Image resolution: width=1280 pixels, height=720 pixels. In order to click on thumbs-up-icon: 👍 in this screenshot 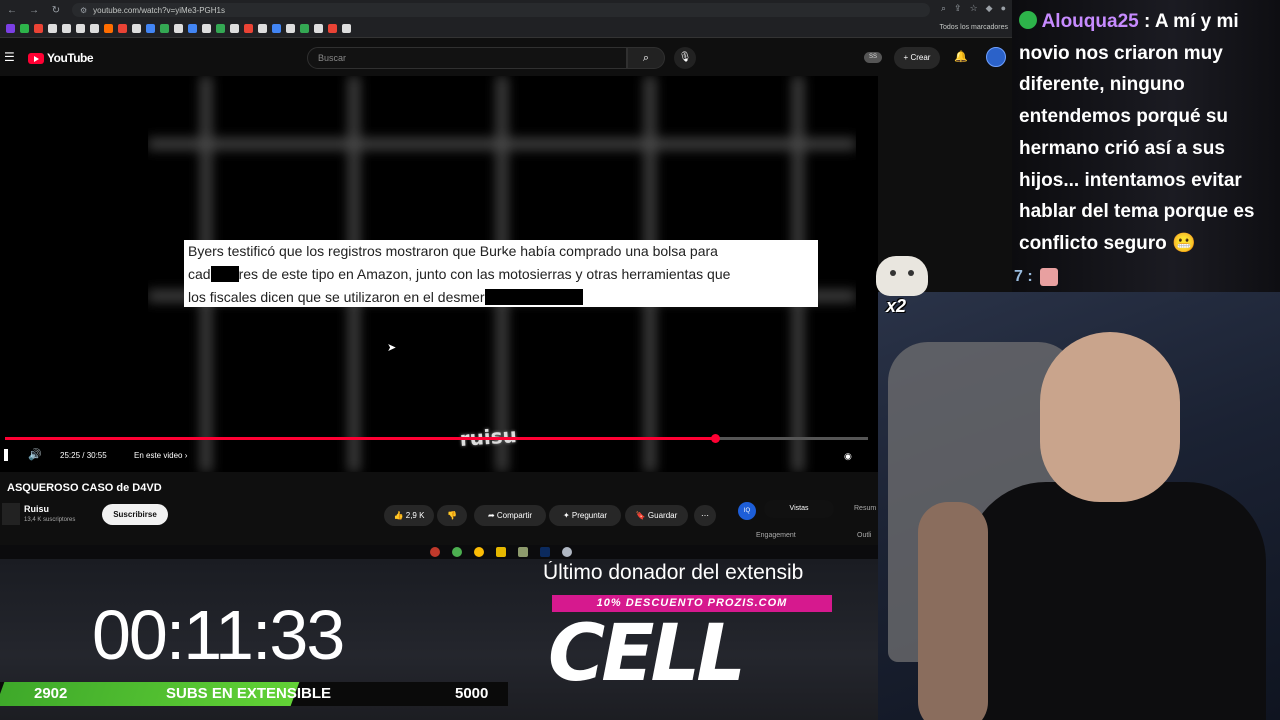, I will do `click(398, 515)`.